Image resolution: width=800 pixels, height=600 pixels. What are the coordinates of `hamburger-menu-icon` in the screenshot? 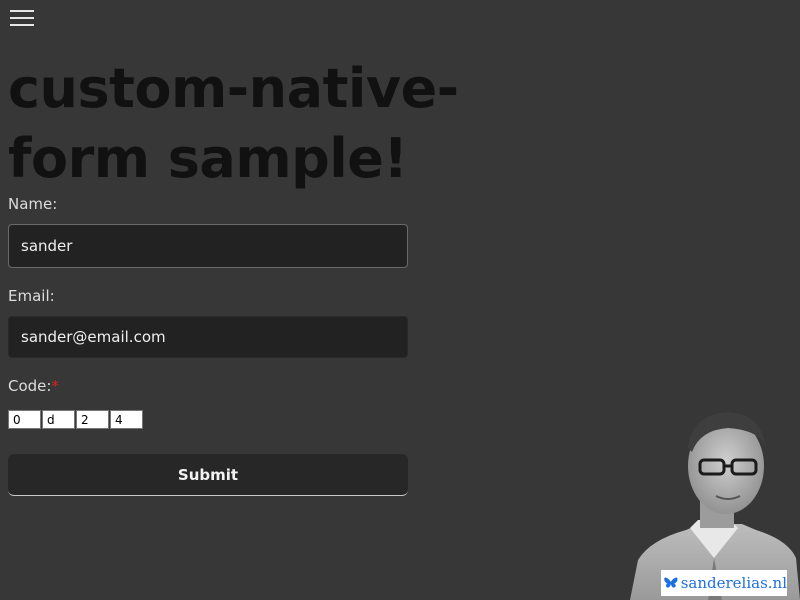 It's located at (22, 18).